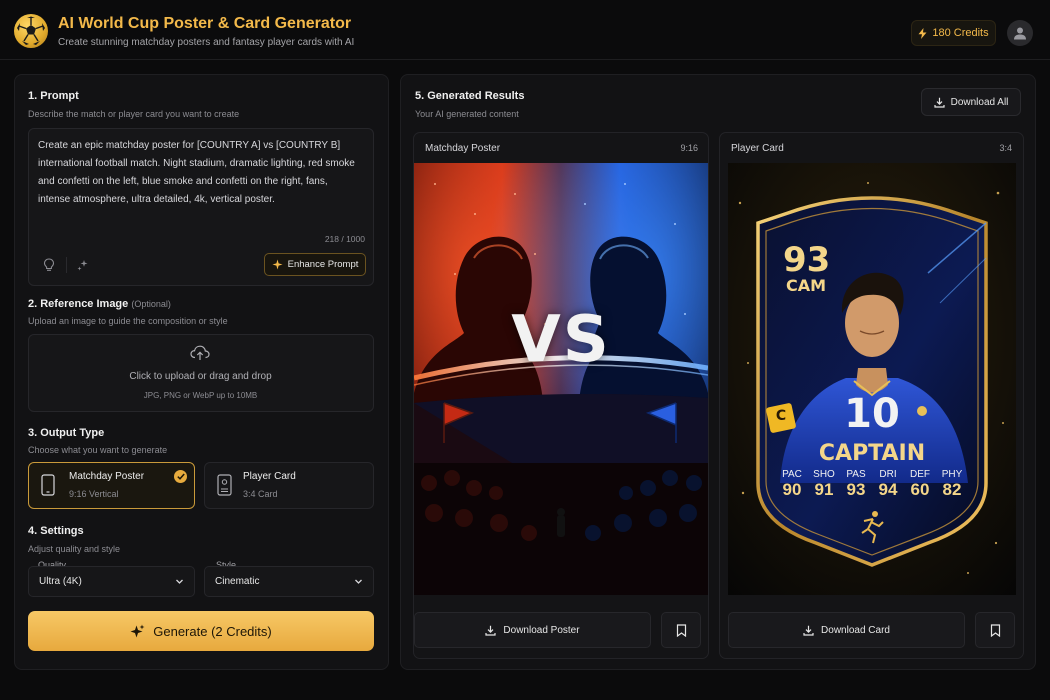  Describe the element at coordinates (56, 531) in the screenshot. I see `settings-section-title: 4. Settings` at that location.